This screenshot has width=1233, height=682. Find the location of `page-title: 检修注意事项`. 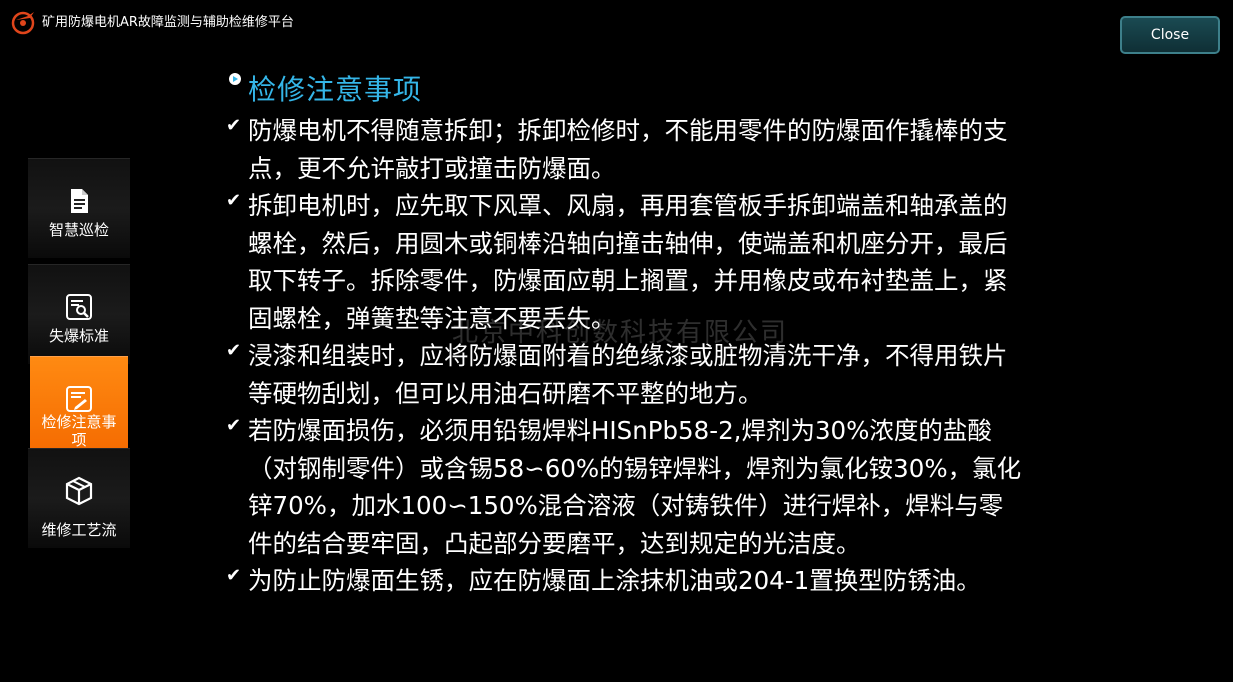

page-title: 检修注意事项 is located at coordinates (335, 89).